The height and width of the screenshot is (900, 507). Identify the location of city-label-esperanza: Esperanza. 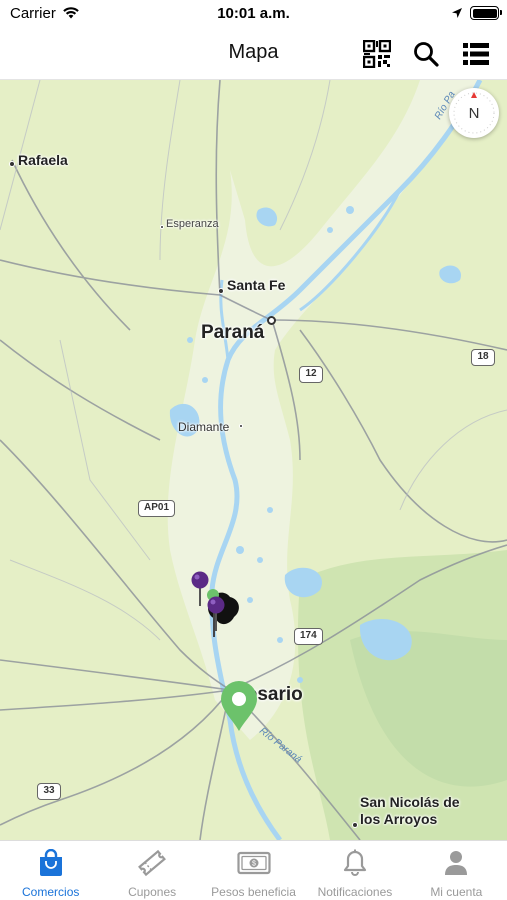
(192, 224).